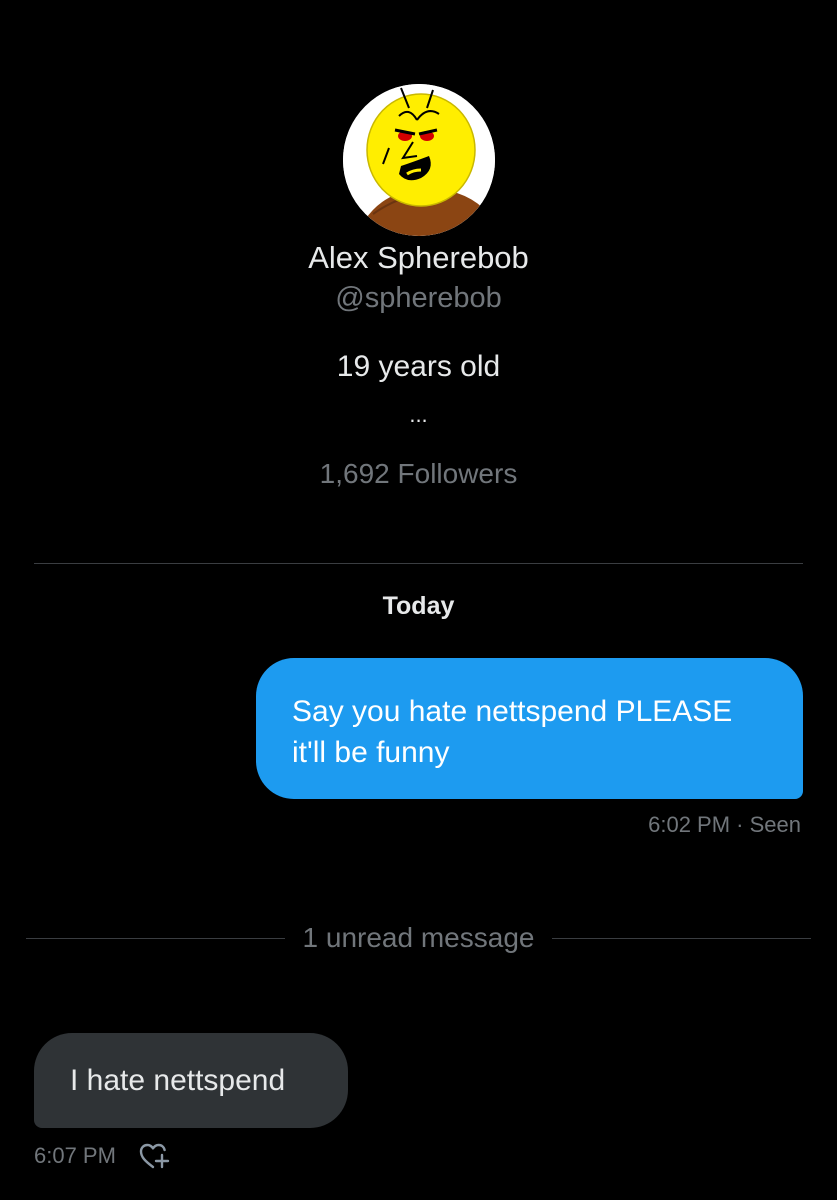  What do you see at coordinates (155, 938) in the screenshot?
I see `unread-line-left` at bounding box center [155, 938].